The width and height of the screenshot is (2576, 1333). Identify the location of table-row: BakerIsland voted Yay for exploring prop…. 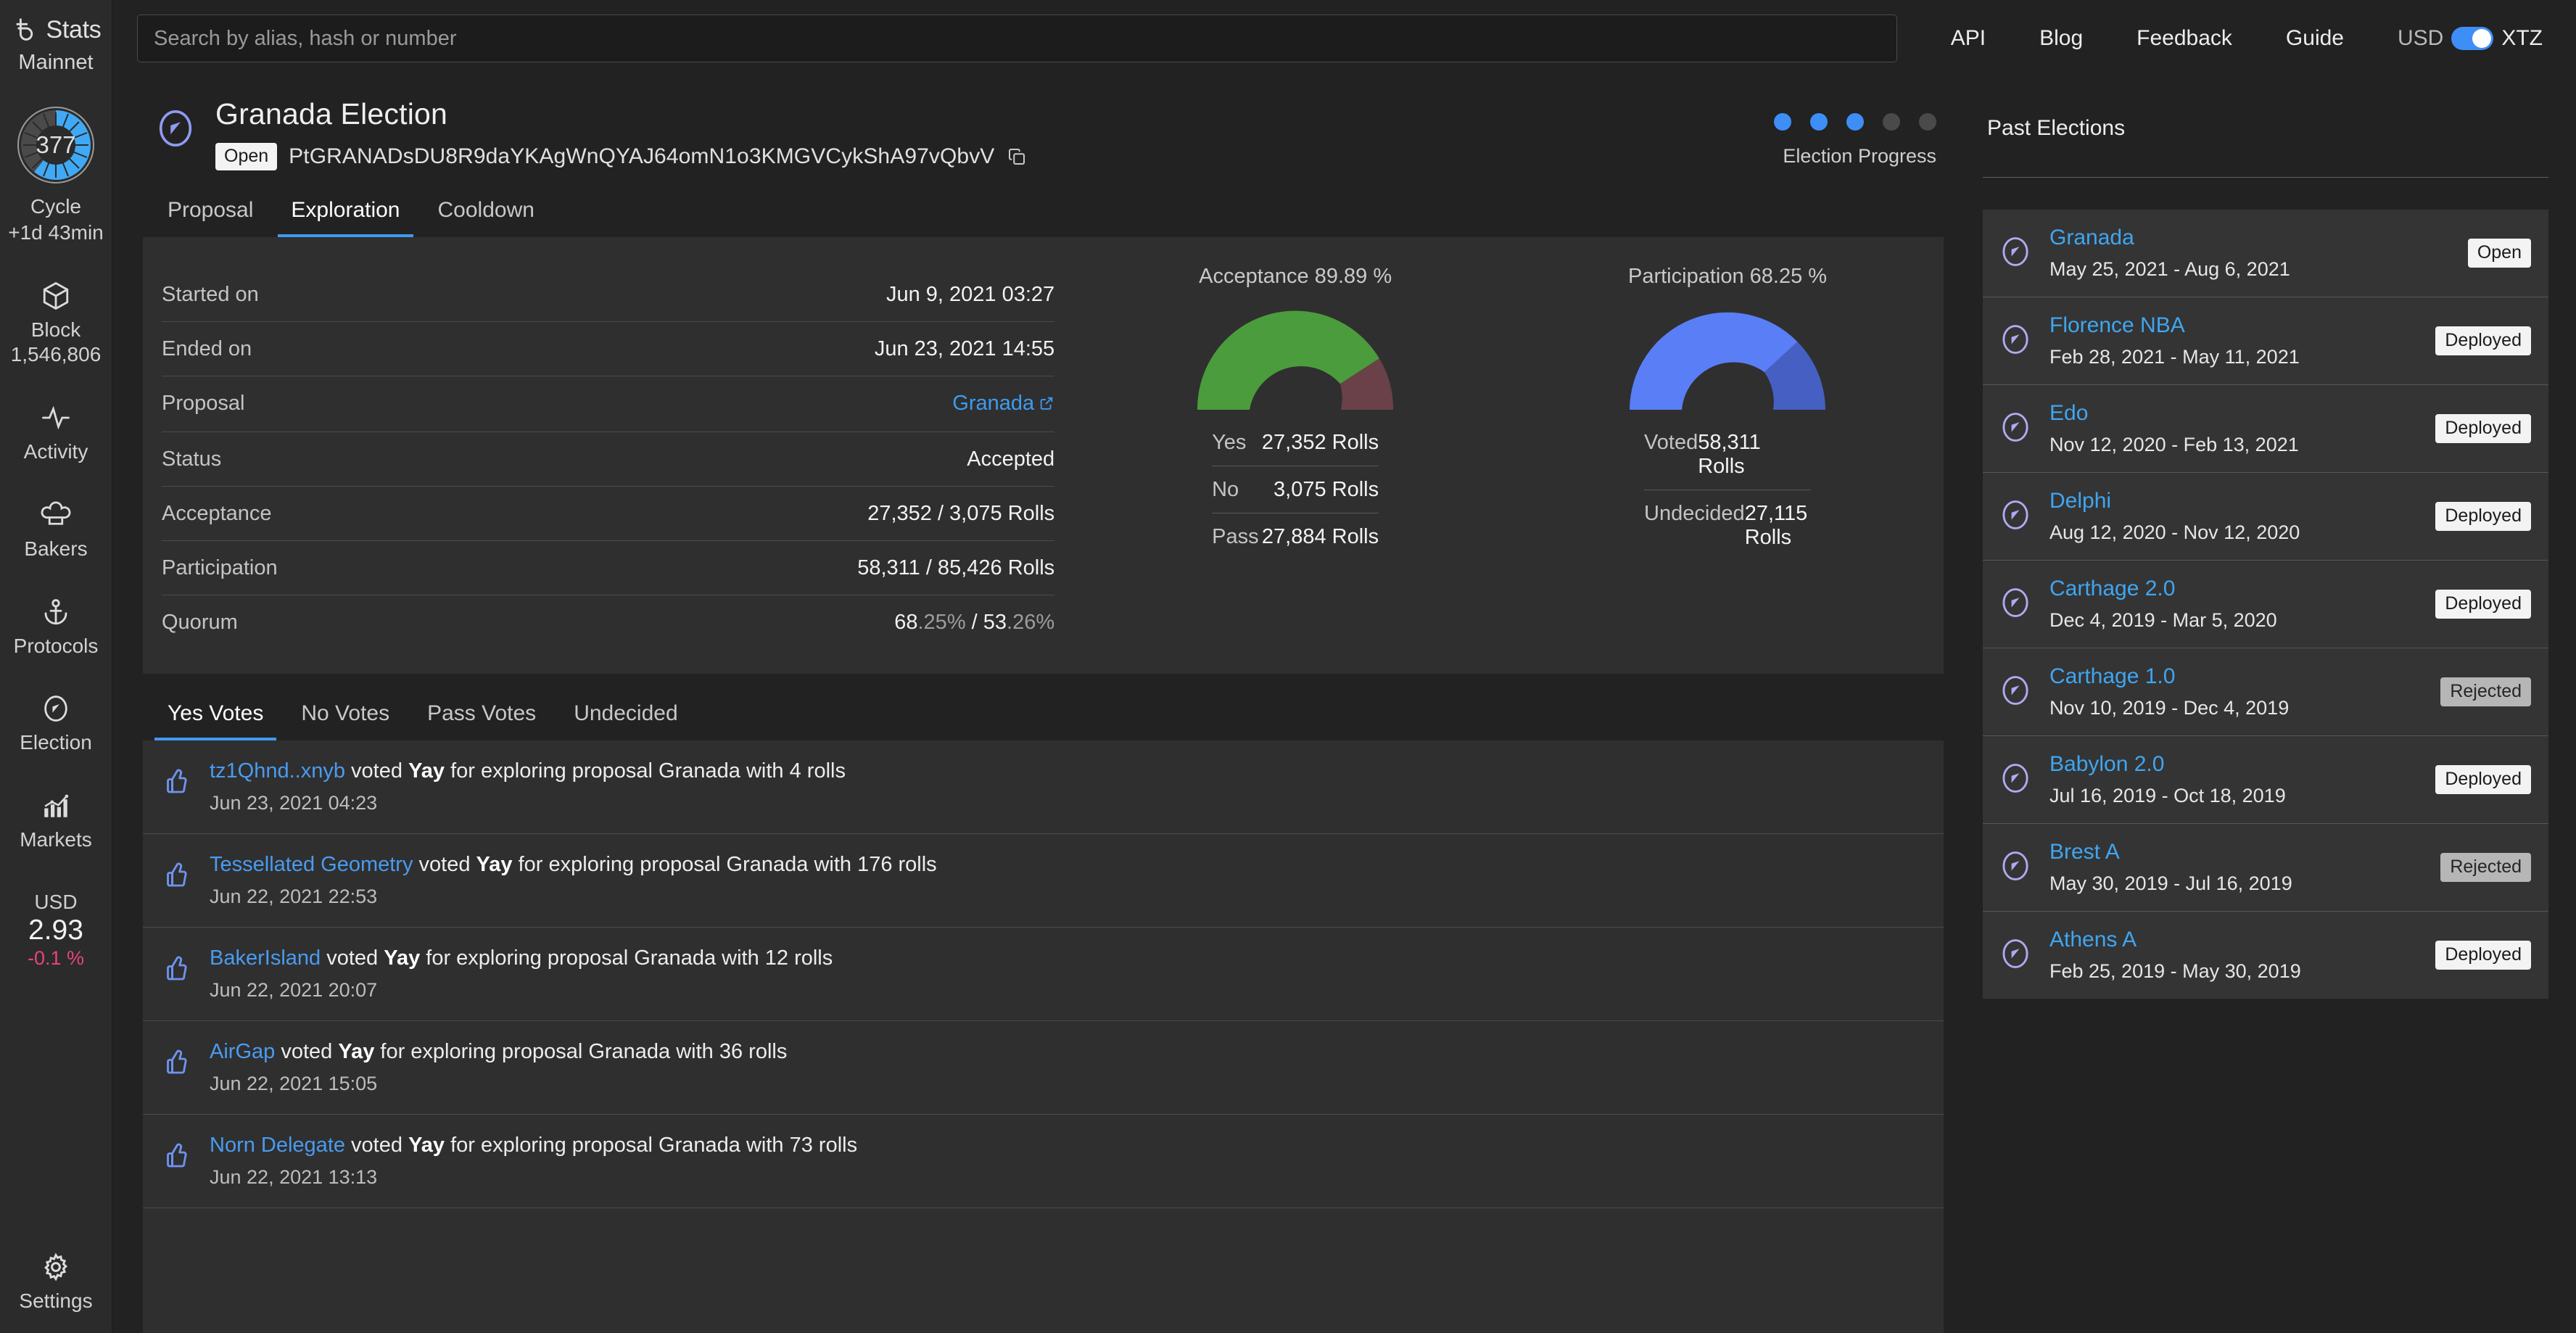
(1043, 974).